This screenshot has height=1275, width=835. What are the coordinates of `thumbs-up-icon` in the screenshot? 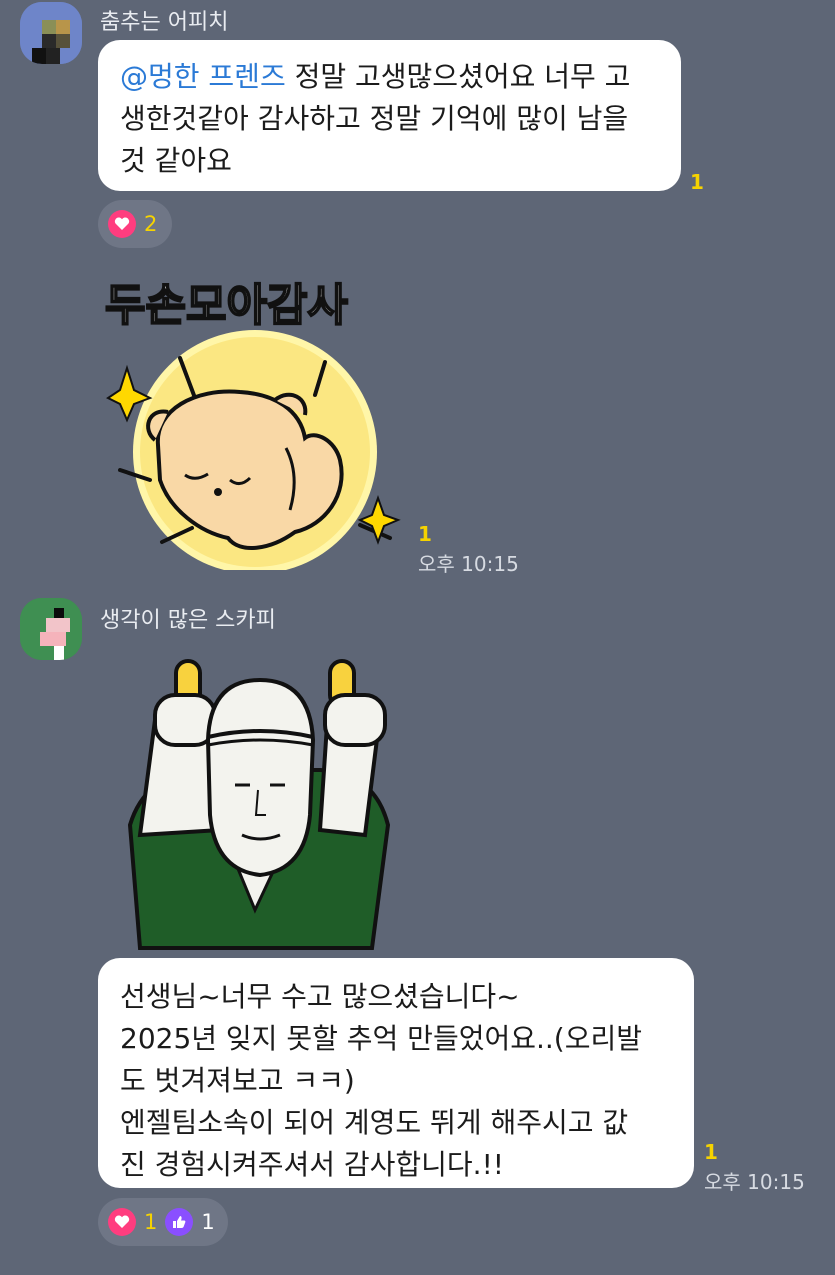 It's located at (179, 1222).